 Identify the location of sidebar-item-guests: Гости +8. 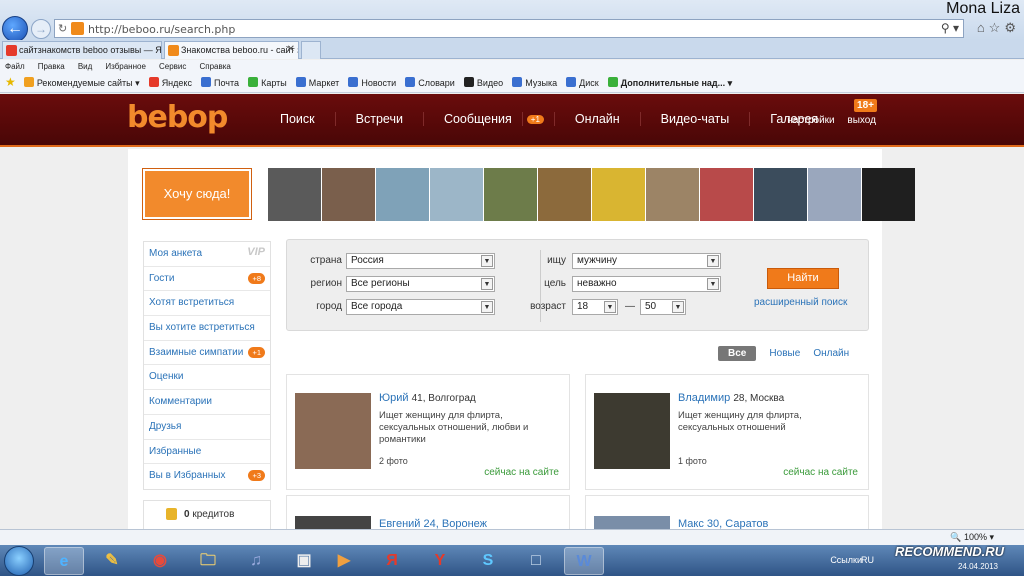
(207, 279).